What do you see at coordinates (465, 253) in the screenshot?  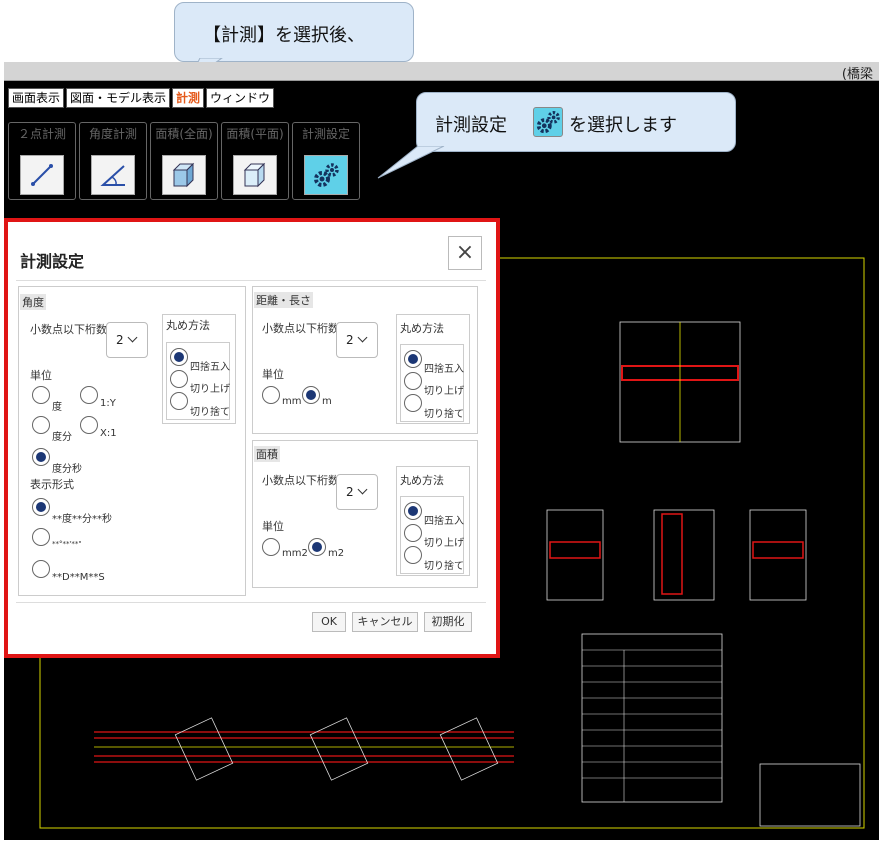 I see `close-button: ×` at bounding box center [465, 253].